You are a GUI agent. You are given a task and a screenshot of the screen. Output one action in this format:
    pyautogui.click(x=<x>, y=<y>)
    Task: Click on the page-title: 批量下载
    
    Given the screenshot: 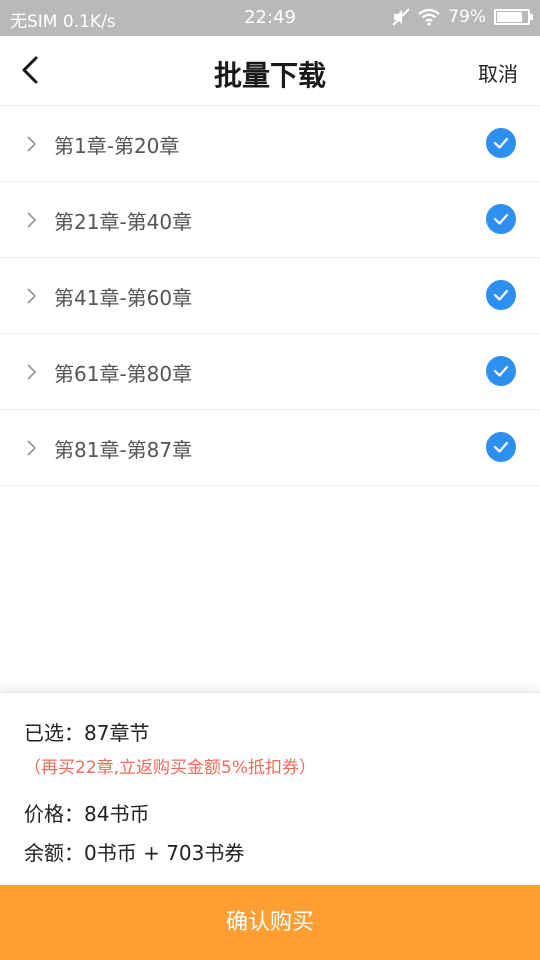 What is the action you would take?
    pyautogui.click(x=269, y=75)
    